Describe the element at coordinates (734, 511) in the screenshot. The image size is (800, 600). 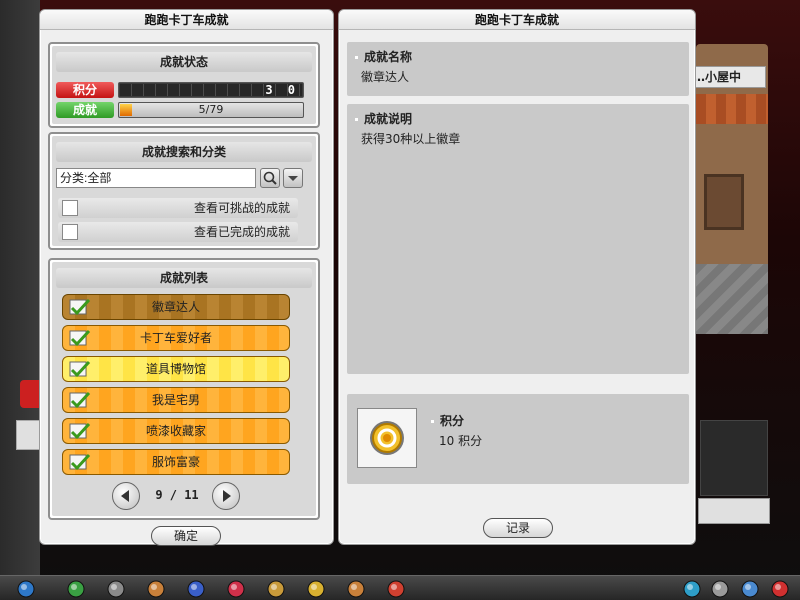
I see `background-panel-bar` at that location.